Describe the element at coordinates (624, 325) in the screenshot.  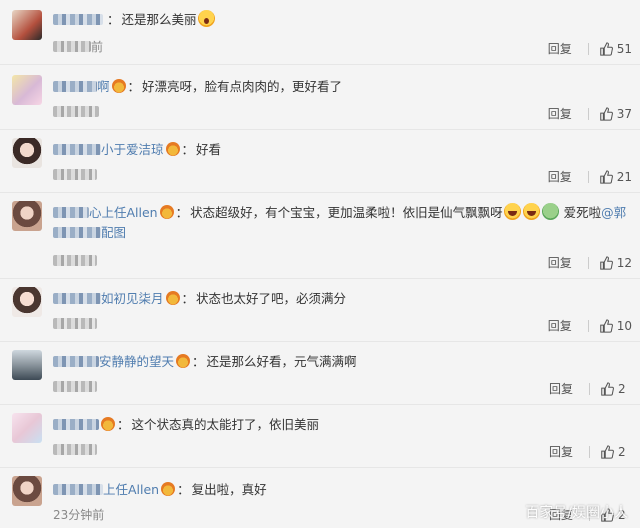
I see `like-count: 10` at that location.